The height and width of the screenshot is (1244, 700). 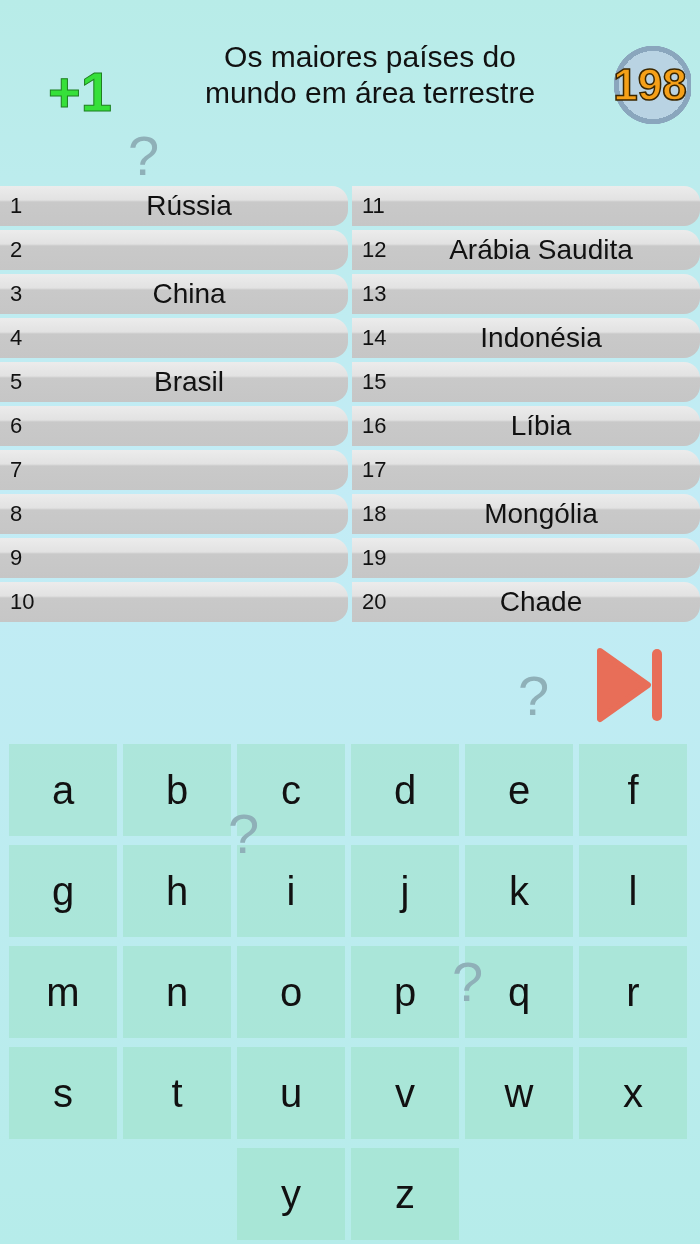 What do you see at coordinates (374, 602) in the screenshot?
I see `slot-number: 20` at bounding box center [374, 602].